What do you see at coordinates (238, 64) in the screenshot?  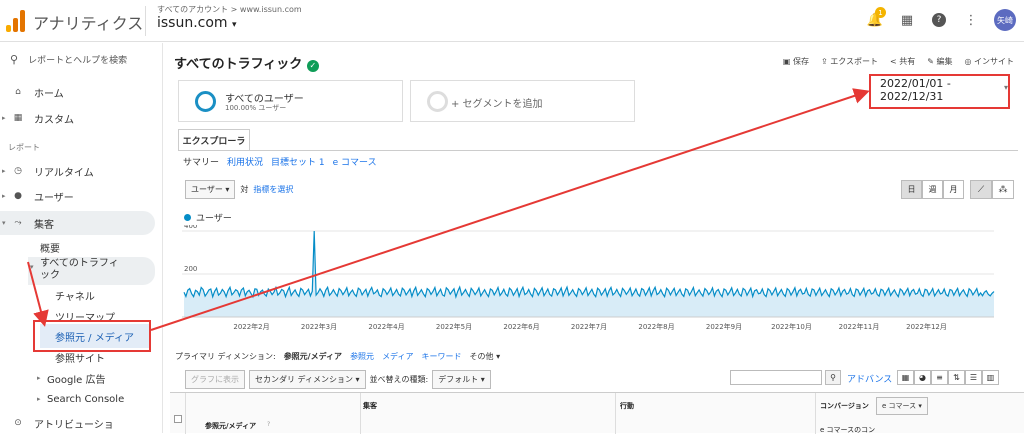 I see `page-title-text: すべてのトラフィック` at bounding box center [238, 64].